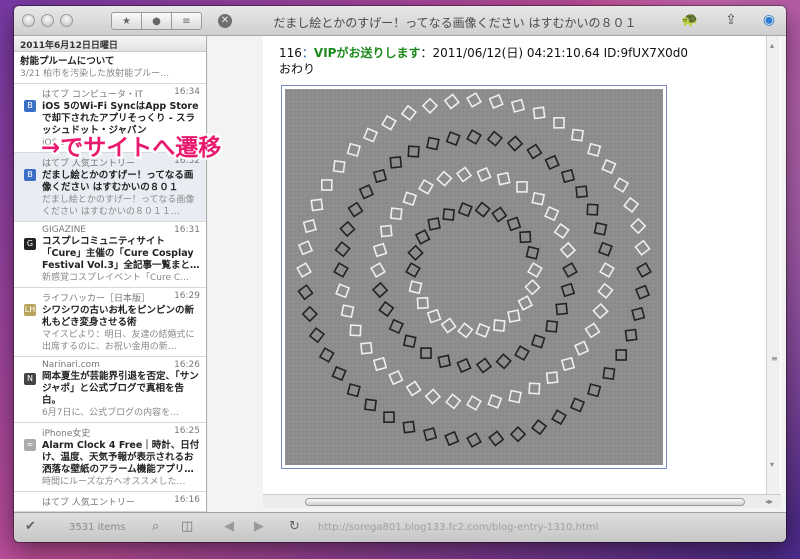 The width and height of the screenshot is (800, 559). What do you see at coordinates (367, 53) in the screenshot?
I see `poster-name: VIPがお送りします` at bounding box center [367, 53].